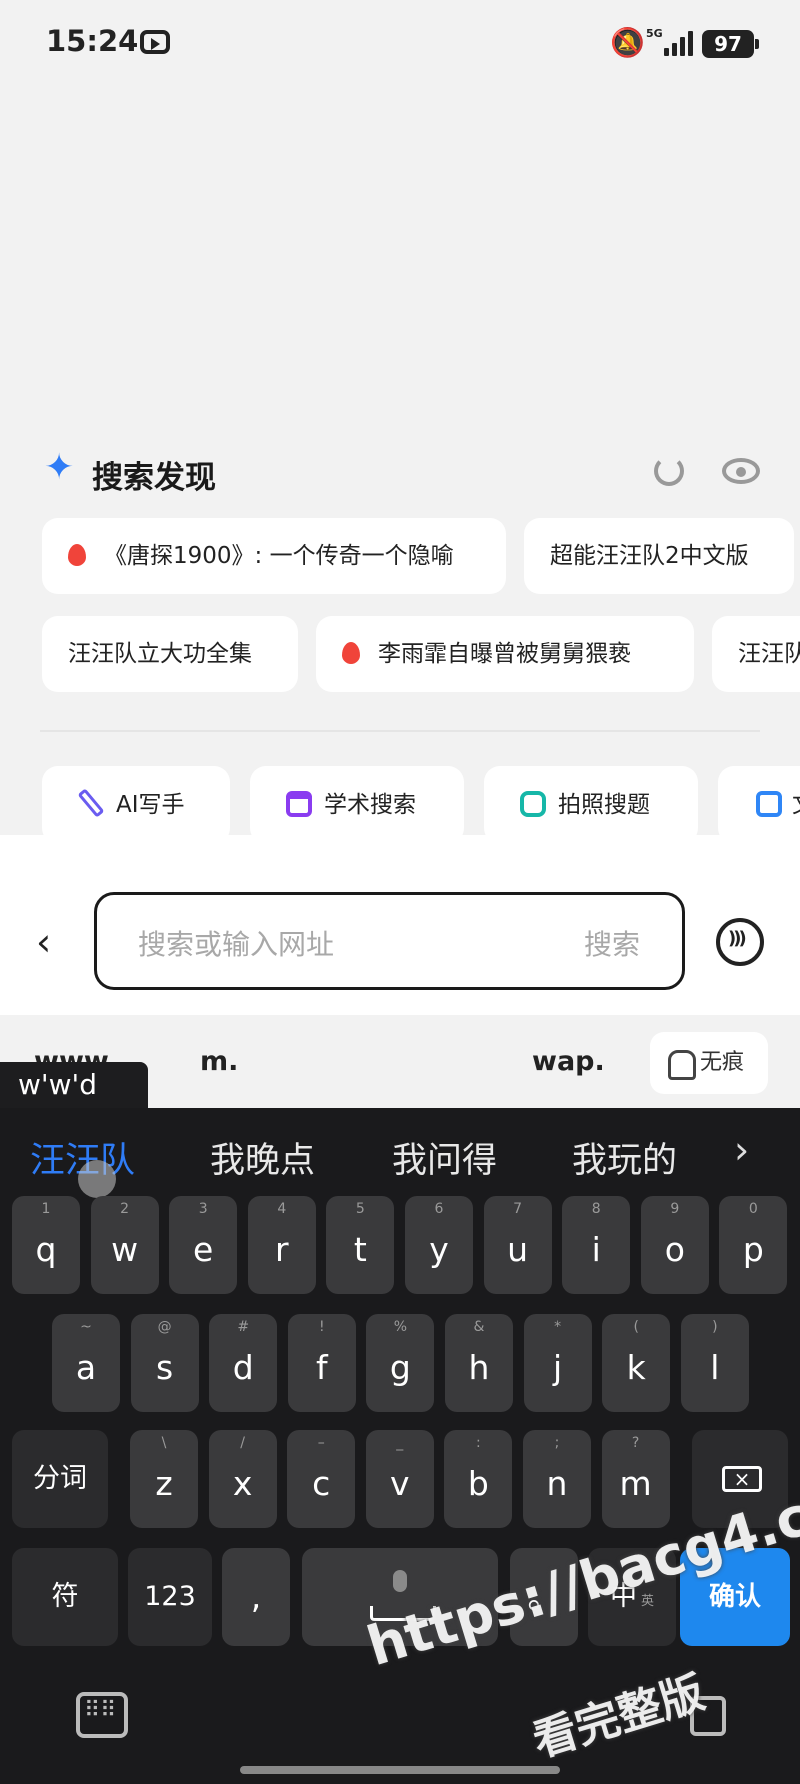 Image resolution: width=800 pixels, height=1784 pixels. I want to click on trending-chip: 《唐探1900》: 一个传奇一个隐喻, so click(274, 556).